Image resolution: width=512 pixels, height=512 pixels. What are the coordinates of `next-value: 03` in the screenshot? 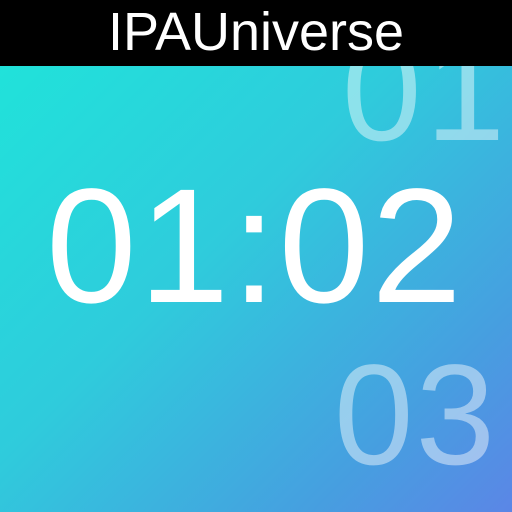 It's located at (416, 415).